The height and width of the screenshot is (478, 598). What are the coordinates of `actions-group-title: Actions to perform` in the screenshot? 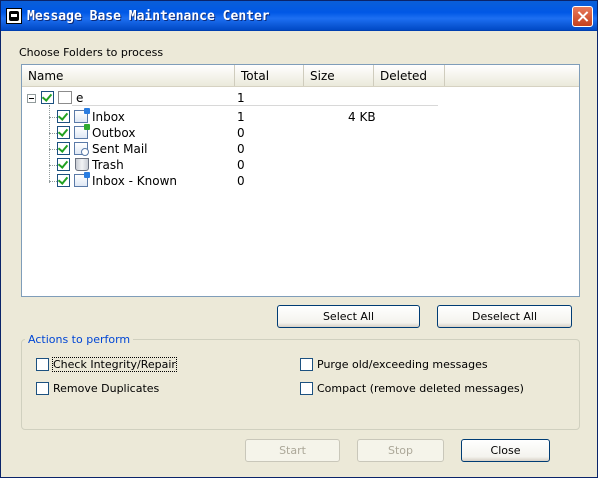 It's located at (79, 339).